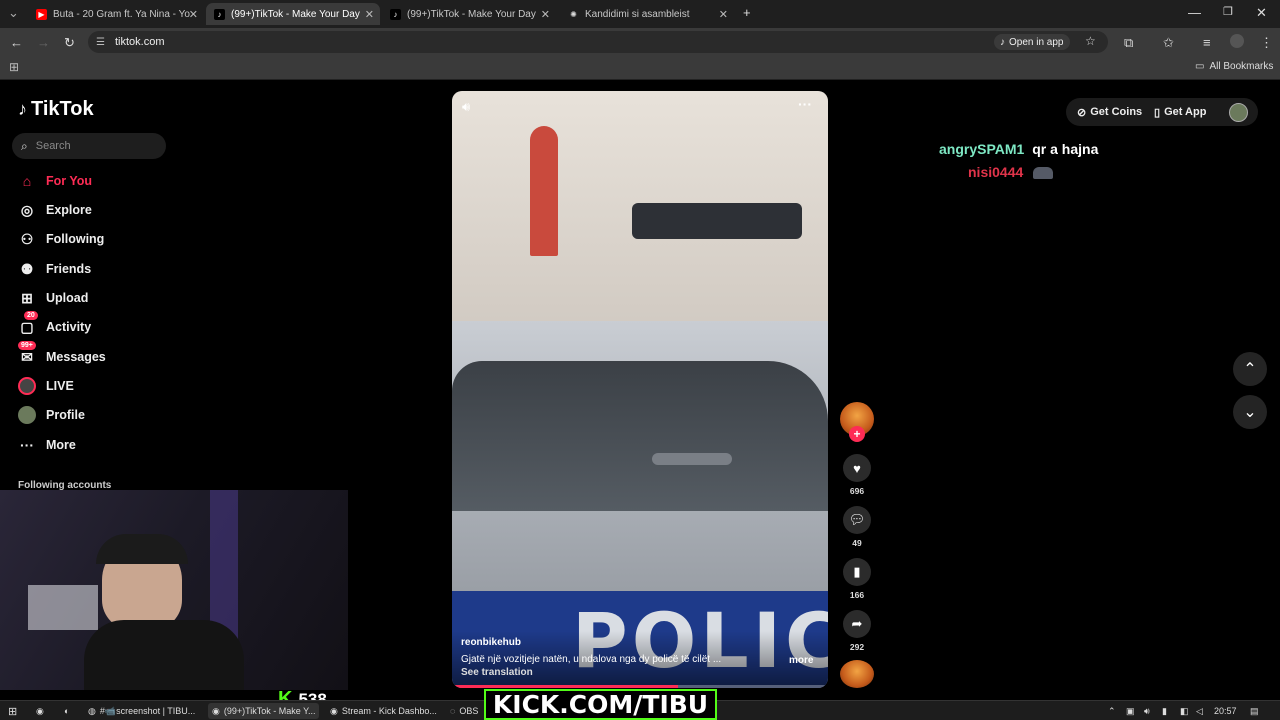 The height and width of the screenshot is (720, 1280). Describe the element at coordinates (857, 631) in the screenshot. I see `share-button: ➦ 292` at that location.